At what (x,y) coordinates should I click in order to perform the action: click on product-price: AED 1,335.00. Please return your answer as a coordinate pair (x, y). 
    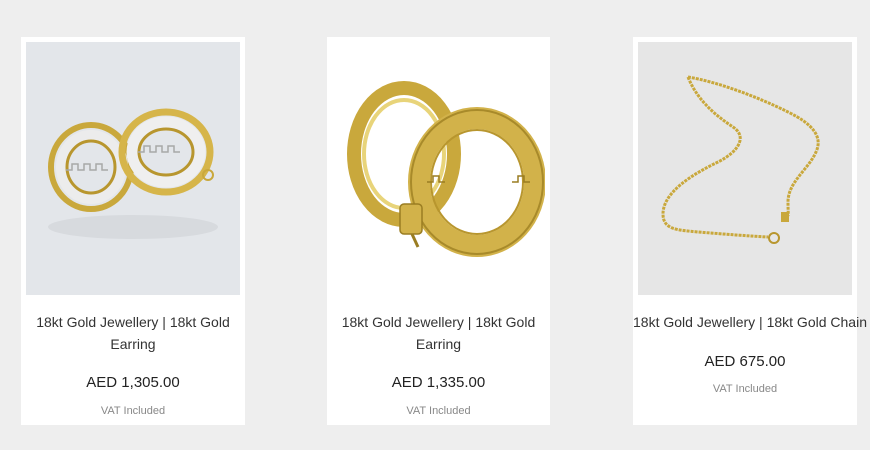
    Looking at the image, I should click on (438, 382).